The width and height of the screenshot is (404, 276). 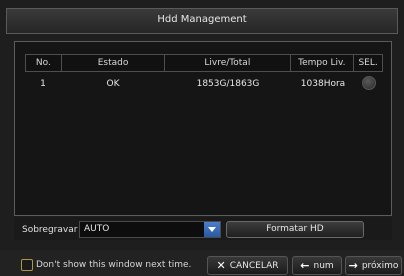 I want to click on cancel-label: CANCELAR, so click(x=254, y=265).